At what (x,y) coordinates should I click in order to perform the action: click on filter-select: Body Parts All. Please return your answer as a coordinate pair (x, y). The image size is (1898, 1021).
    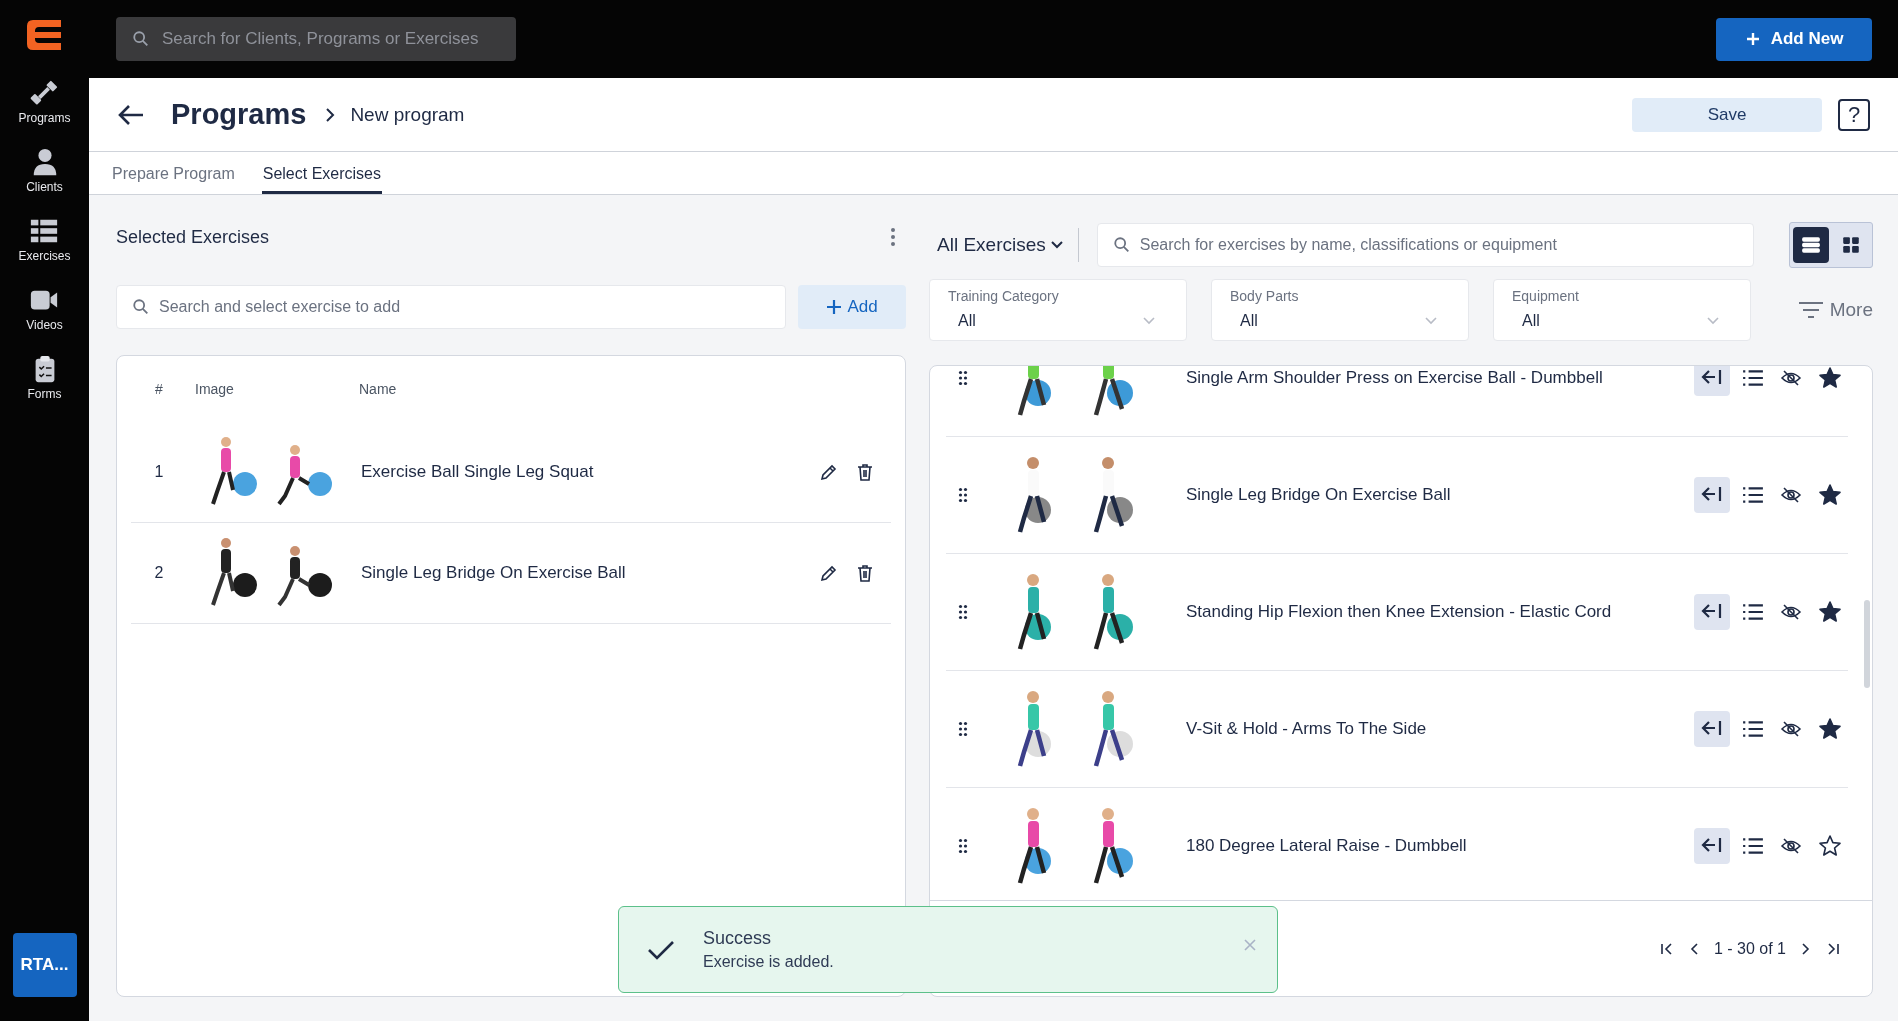
    Looking at the image, I should click on (1340, 310).